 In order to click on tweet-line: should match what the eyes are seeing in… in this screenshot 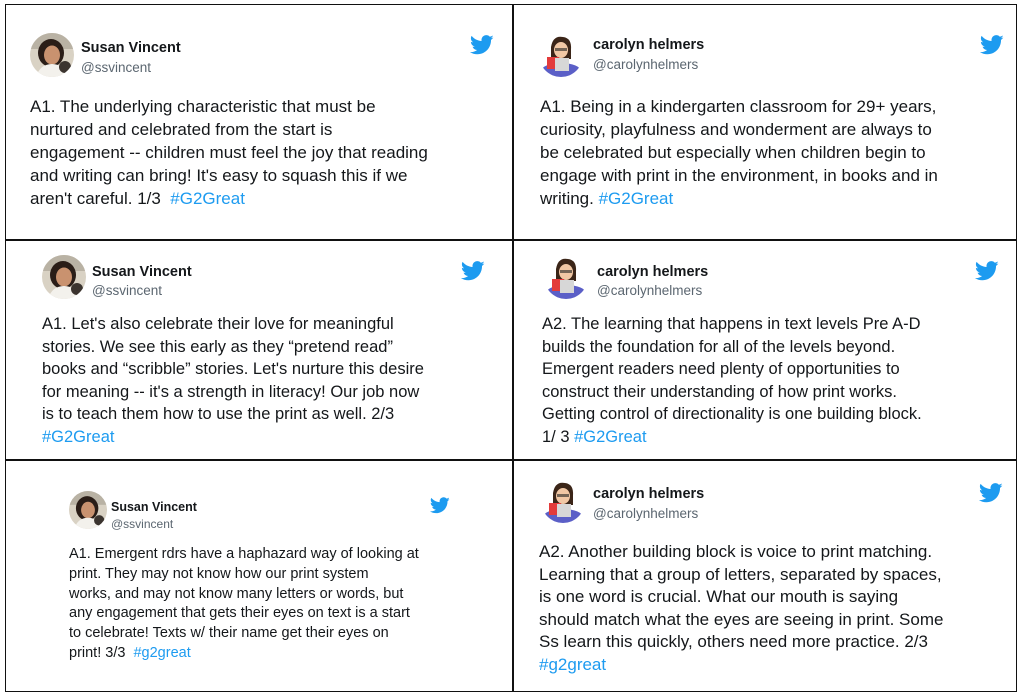, I will do `click(741, 619)`.